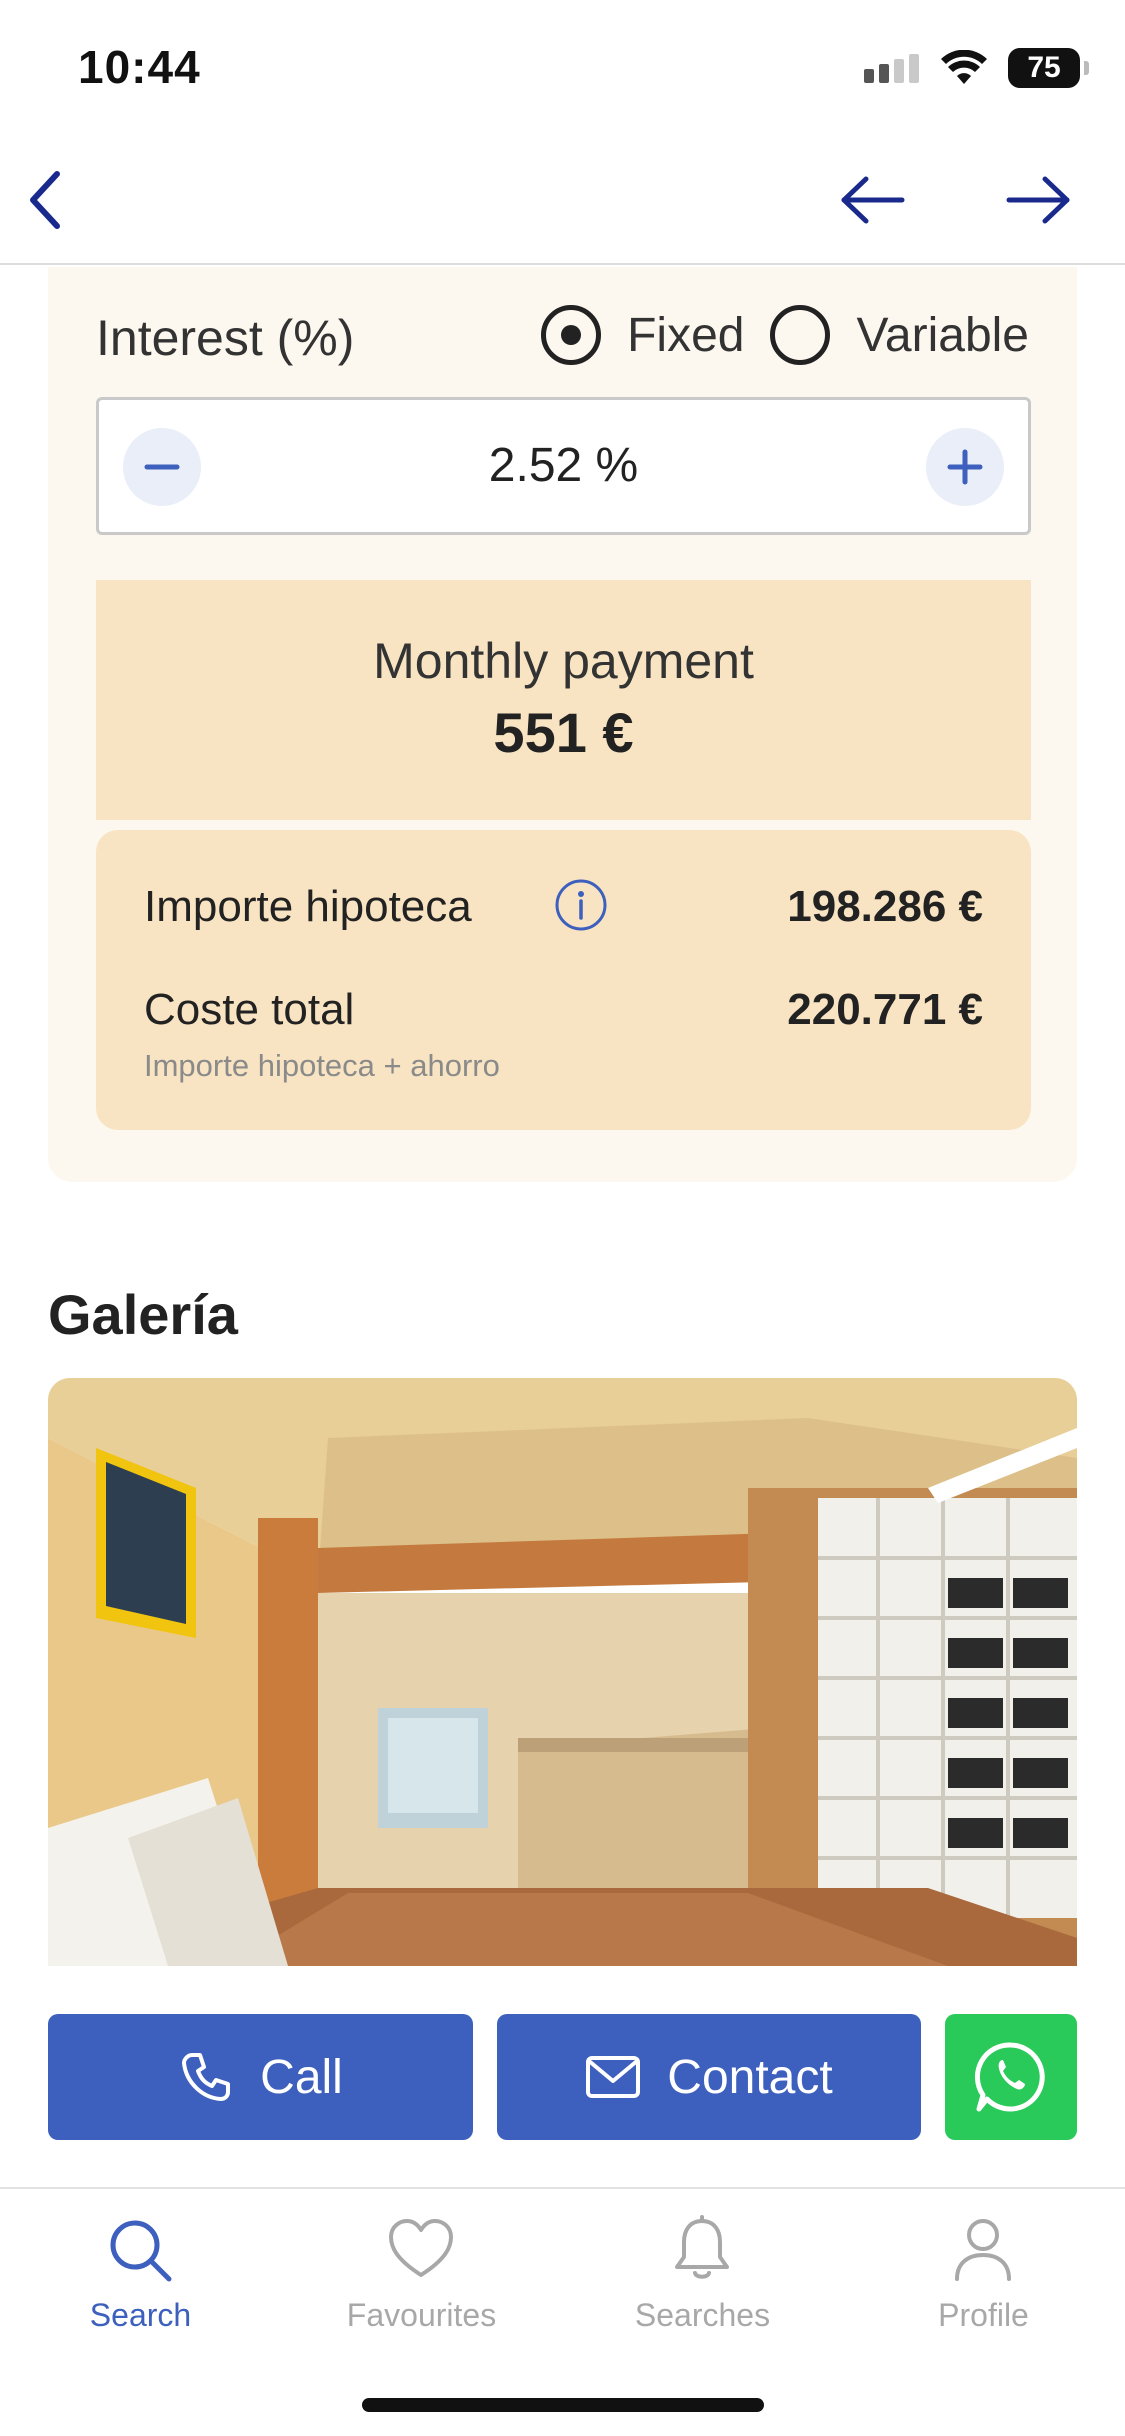 This screenshot has width=1125, height=2436. What do you see at coordinates (942, 335) in the screenshot?
I see `variable-rate-label: Variable` at bounding box center [942, 335].